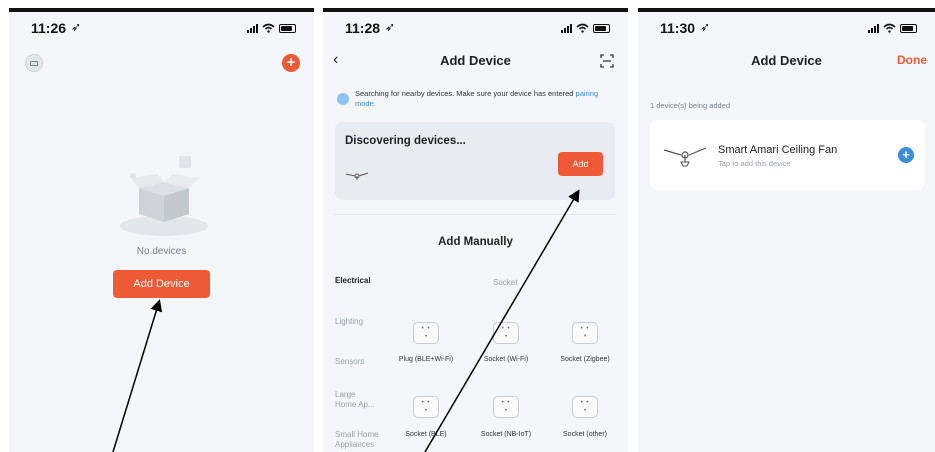 The image size is (935, 452). What do you see at coordinates (475, 242) in the screenshot?
I see `add-manually-title: Add Manually` at bounding box center [475, 242].